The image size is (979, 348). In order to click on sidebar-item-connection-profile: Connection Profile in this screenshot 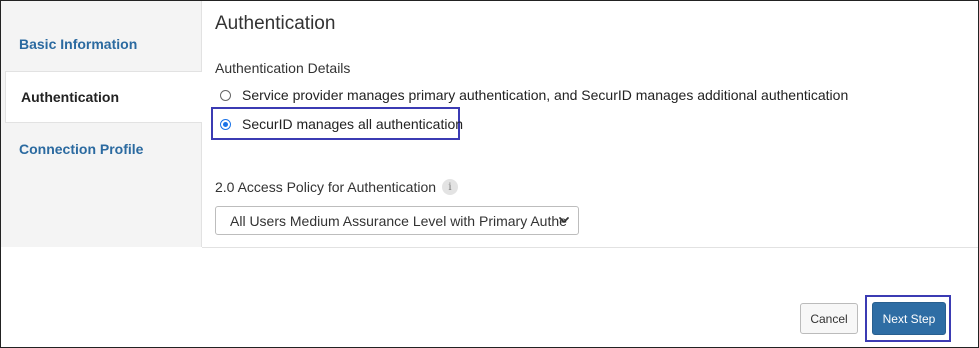, I will do `click(101, 149)`.